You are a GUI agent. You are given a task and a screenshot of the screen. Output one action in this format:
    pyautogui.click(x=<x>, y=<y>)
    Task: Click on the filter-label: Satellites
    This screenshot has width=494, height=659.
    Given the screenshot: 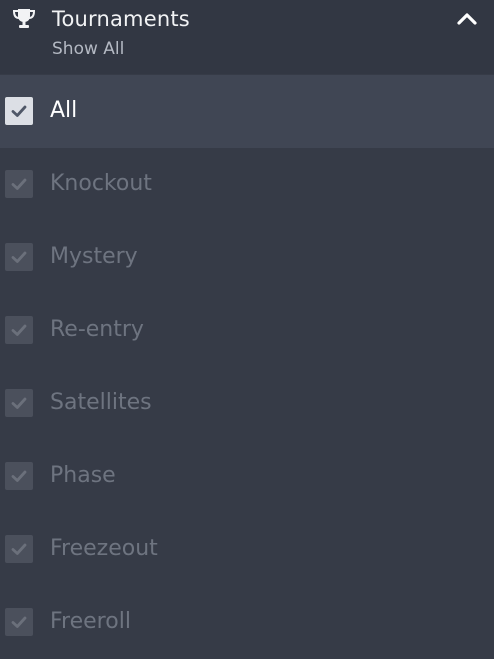 What is the action you would take?
    pyautogui.click(x=101, y=402)
    